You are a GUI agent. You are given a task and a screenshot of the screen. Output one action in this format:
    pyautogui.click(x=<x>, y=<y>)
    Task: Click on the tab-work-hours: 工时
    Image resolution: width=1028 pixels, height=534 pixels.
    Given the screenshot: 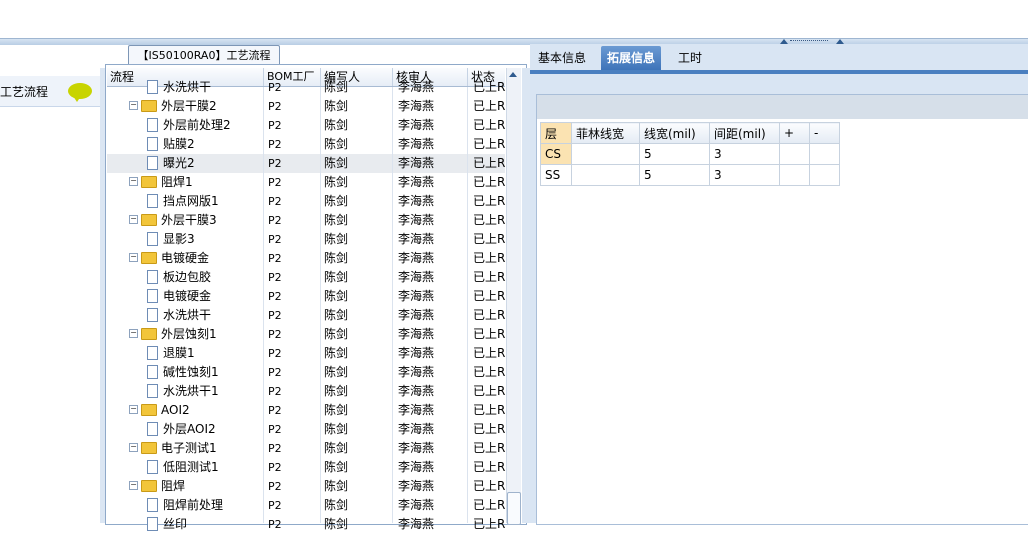 What is the action you would take?
    pyautogui.click(x=690, y=58)
    